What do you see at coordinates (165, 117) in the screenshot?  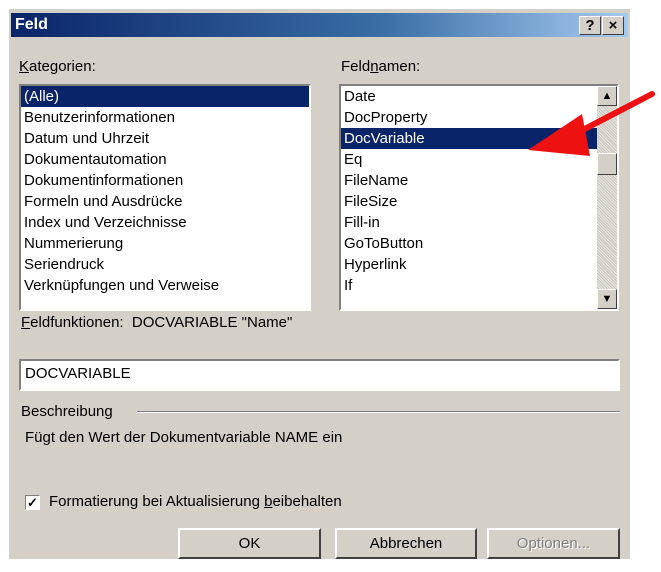 I see `category-item: Benutzerinformationen` at bounding box center [165, 117].